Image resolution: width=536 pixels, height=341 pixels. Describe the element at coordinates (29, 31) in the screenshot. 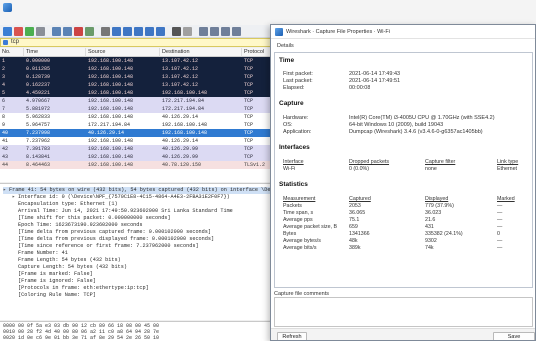

I see `restart-icon` at that location.